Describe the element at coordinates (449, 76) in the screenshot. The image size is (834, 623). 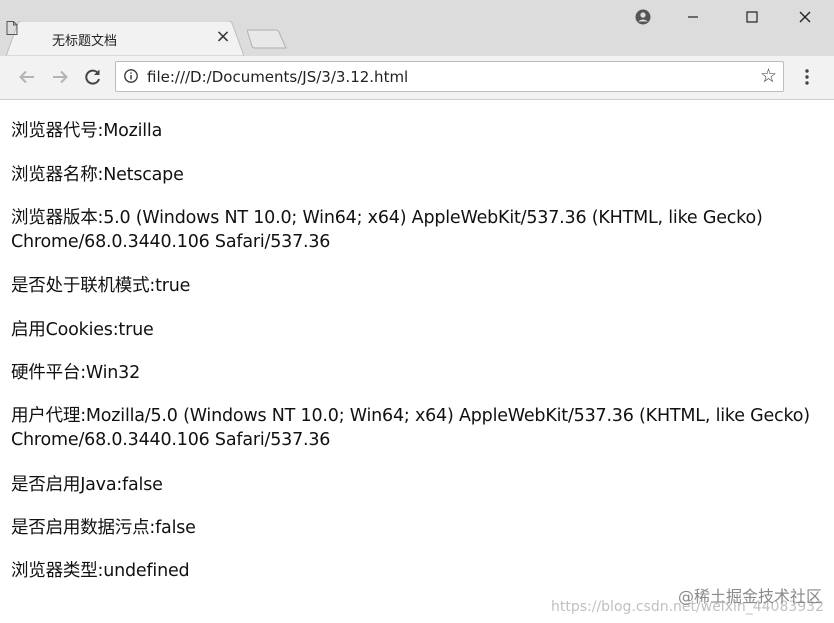
I see `address-bar: file:///D:/Documents/JS/3/3.12.html ☆` at that location.